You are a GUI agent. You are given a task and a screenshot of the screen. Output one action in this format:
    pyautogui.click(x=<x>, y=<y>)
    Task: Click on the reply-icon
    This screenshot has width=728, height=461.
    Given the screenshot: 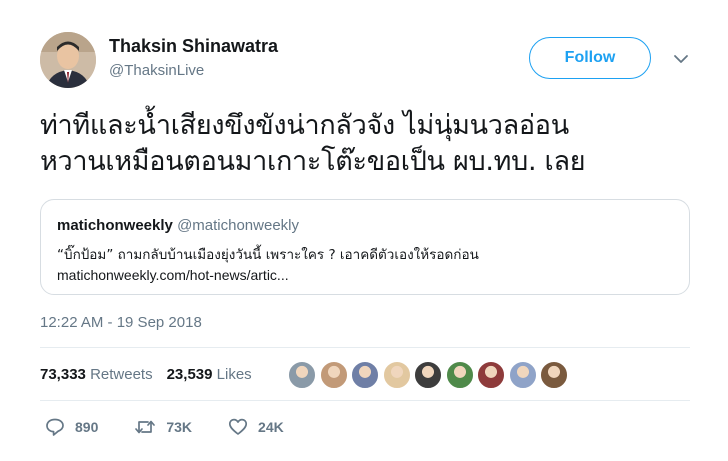 What is the action you would take?
    pyautogui.click(x=55, y=427)
    